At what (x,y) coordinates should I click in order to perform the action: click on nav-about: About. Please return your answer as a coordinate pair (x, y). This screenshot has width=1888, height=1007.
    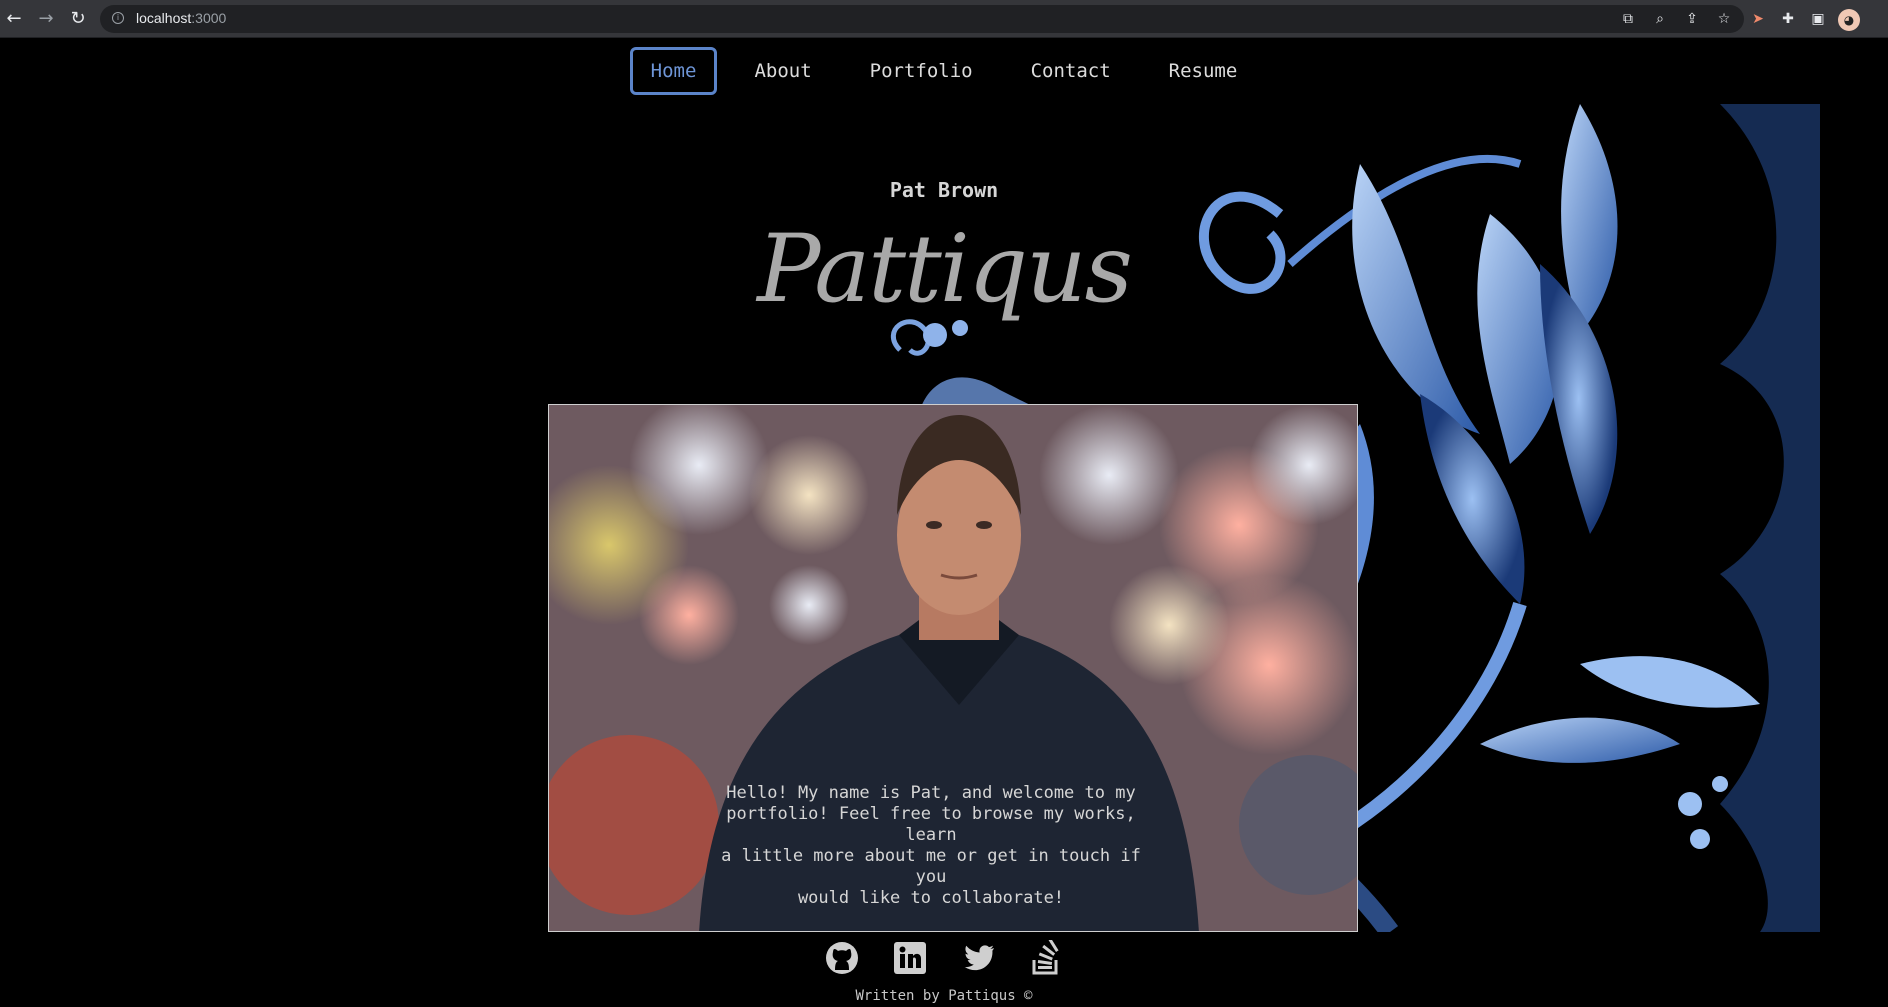
    Looking at the image, I should click on (782, 71).